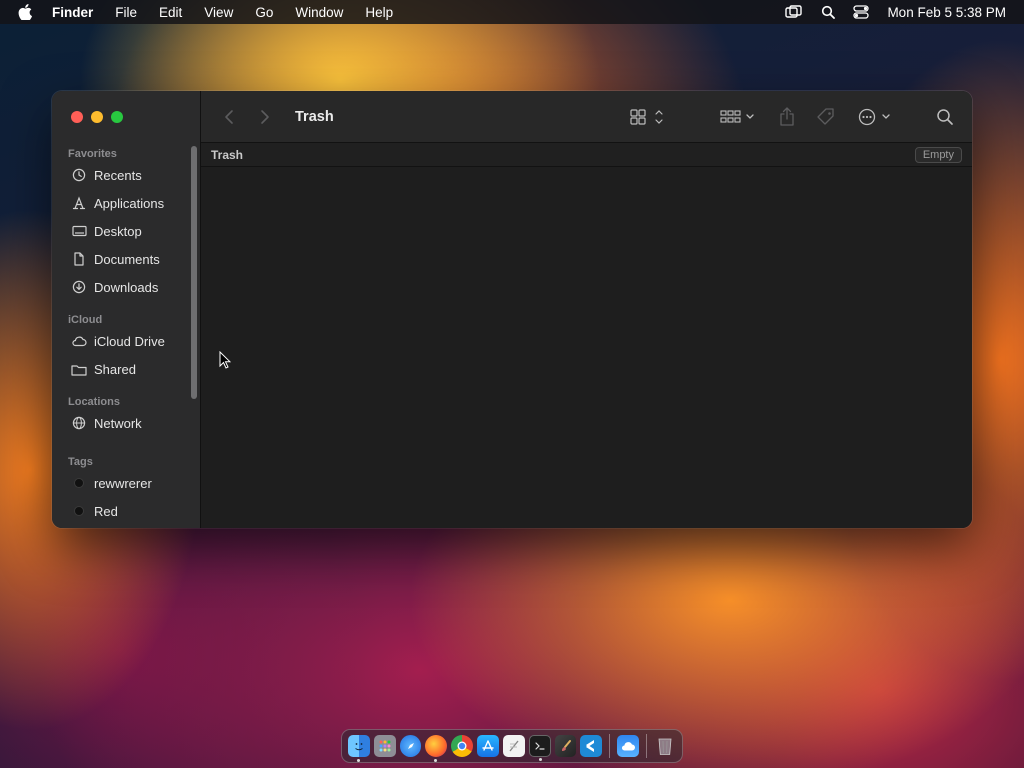 The height and width of the screenshot is (768, 1024). Describe the element at coordinates (129, 341) in the screenshot. I see `sidebar-item-label: iCloud Drive` at that location.